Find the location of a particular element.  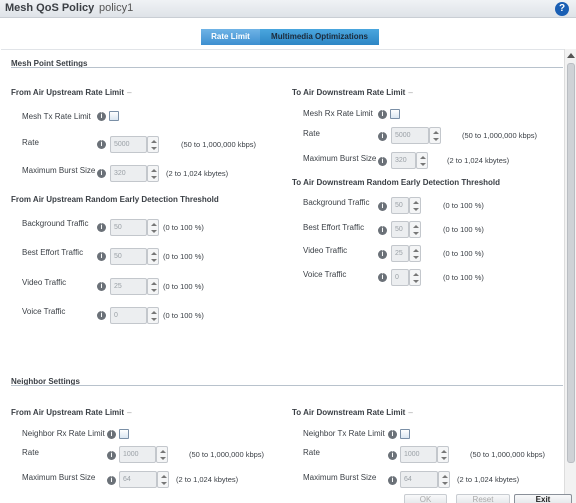

downstream-burst-spinner: 320 is located at coordinates (409, 160).